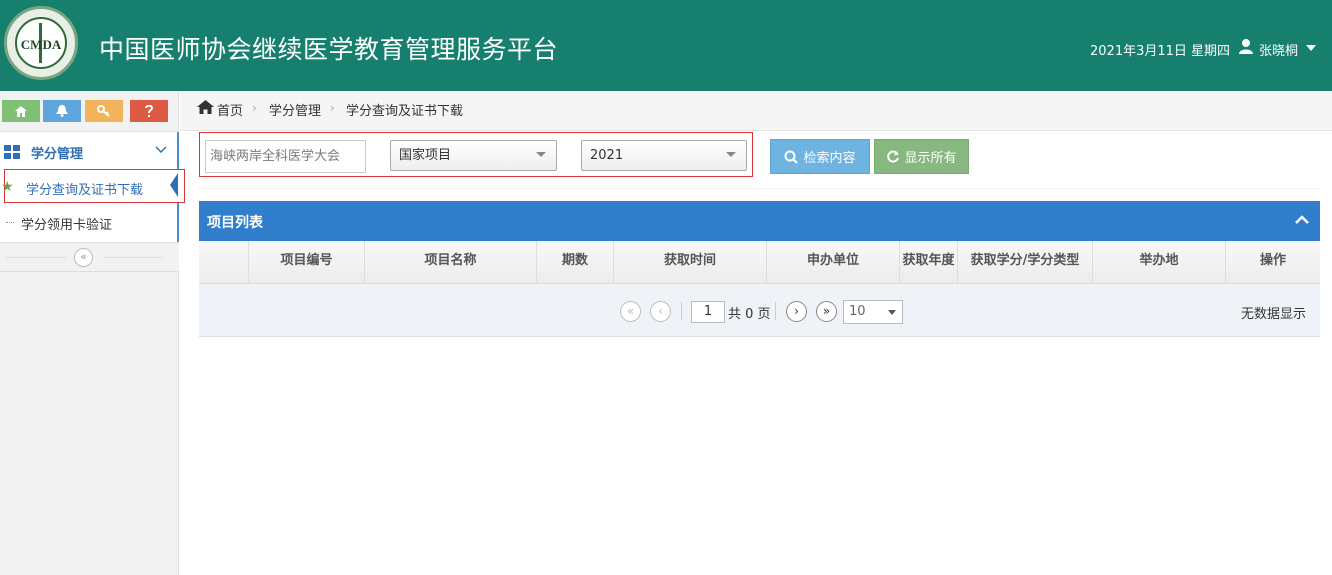 The height and width of the screenshot is (575, 1332). What do you see at coordinates (295, 109) in the screenshot?
I see `breadcrumb-credit-management: 学分管理` at bounding box center [295, 109].